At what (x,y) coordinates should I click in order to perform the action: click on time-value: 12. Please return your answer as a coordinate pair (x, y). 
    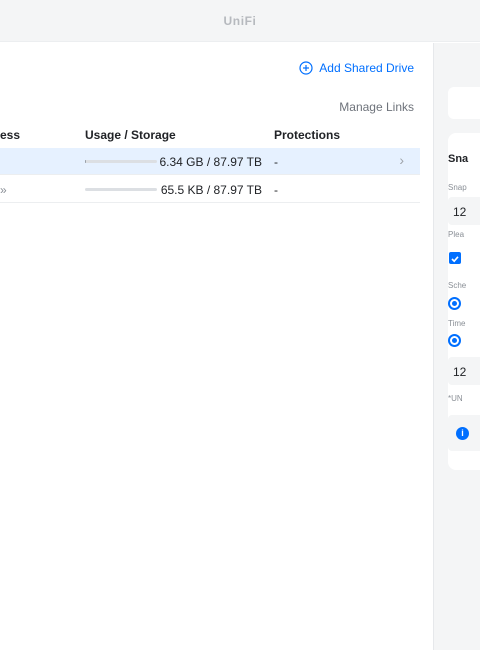
    Looking at the image, I should click on (460, 372).